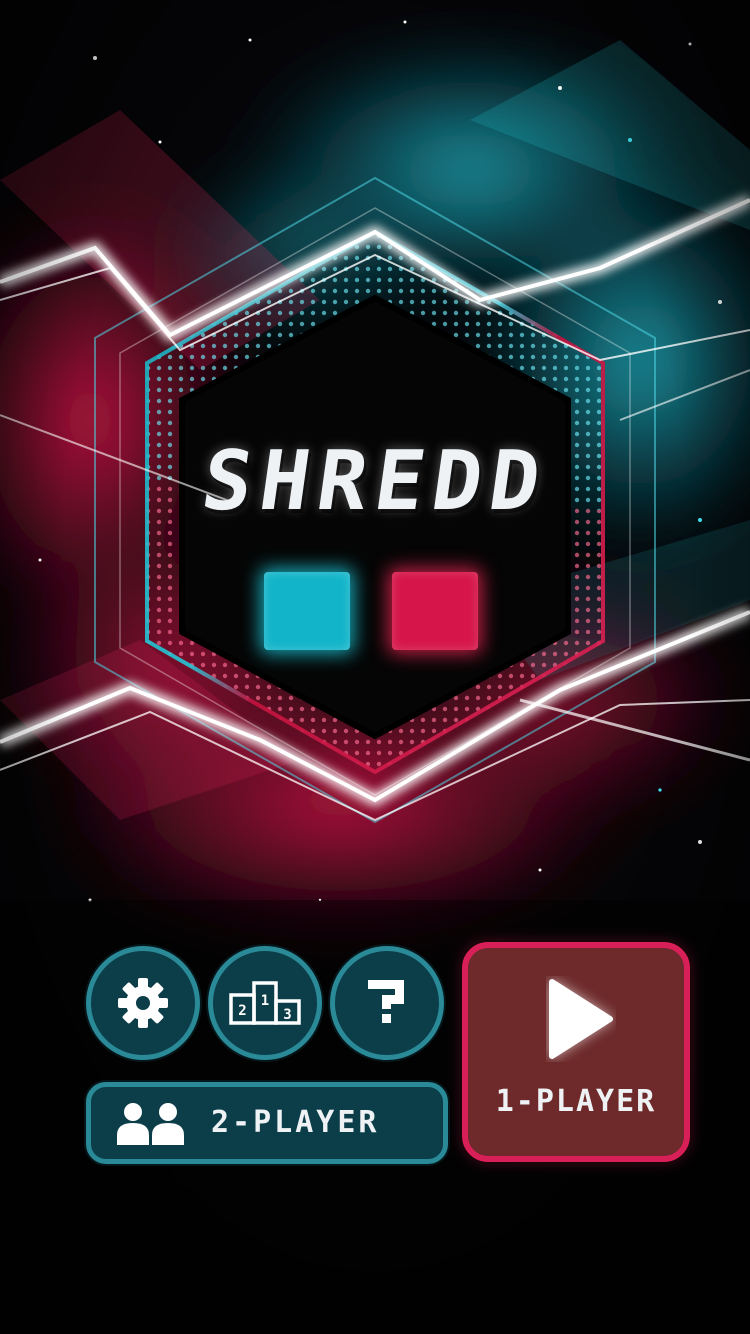 Image resolution: width=750 pixels, height=1334 pixels. I want to click on podium-first: 1, so click(265, 1001).